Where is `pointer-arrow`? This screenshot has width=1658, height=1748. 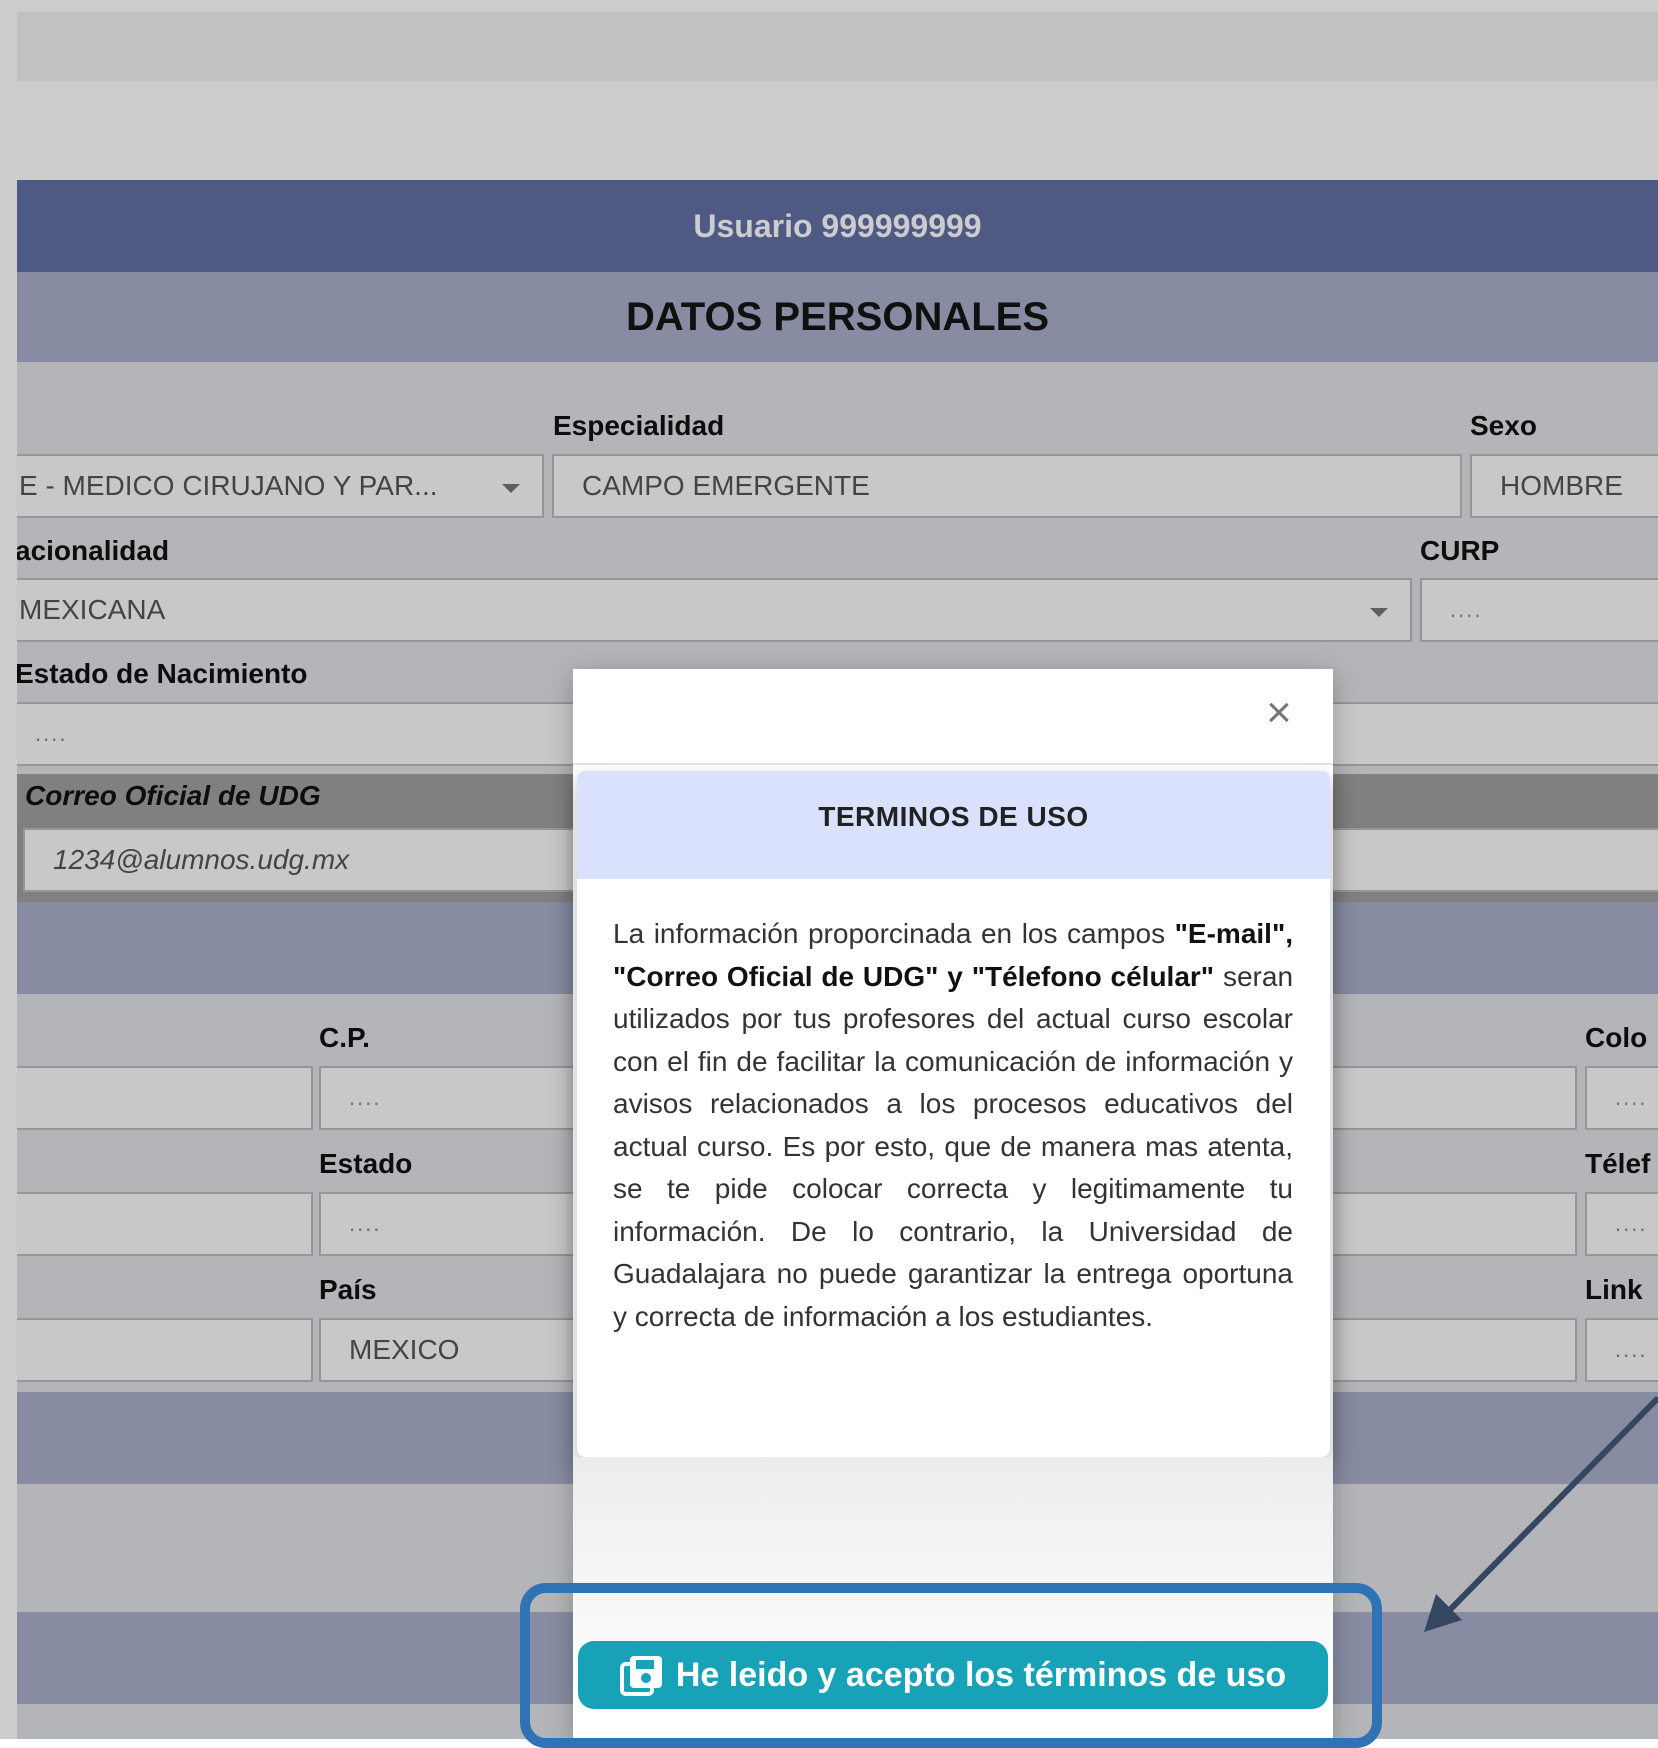
pointer-arrow is located at coordinates (1541, 1513).